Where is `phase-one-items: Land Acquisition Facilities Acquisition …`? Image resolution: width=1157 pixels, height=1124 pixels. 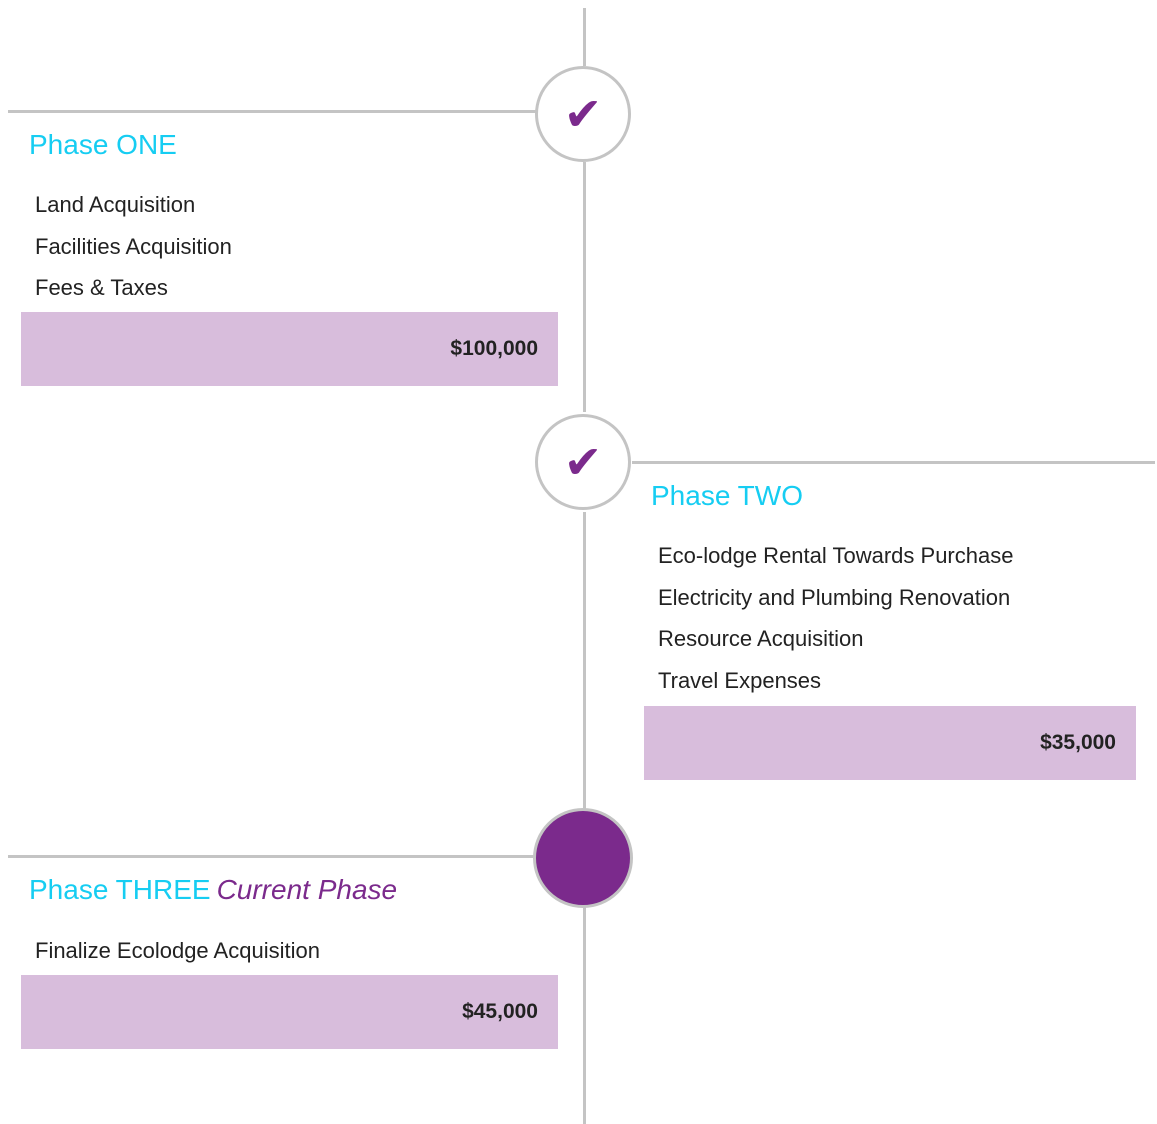 phase-one-items: Land Acquisition Facilities Acquisition … is located at coordinates (133, 246).